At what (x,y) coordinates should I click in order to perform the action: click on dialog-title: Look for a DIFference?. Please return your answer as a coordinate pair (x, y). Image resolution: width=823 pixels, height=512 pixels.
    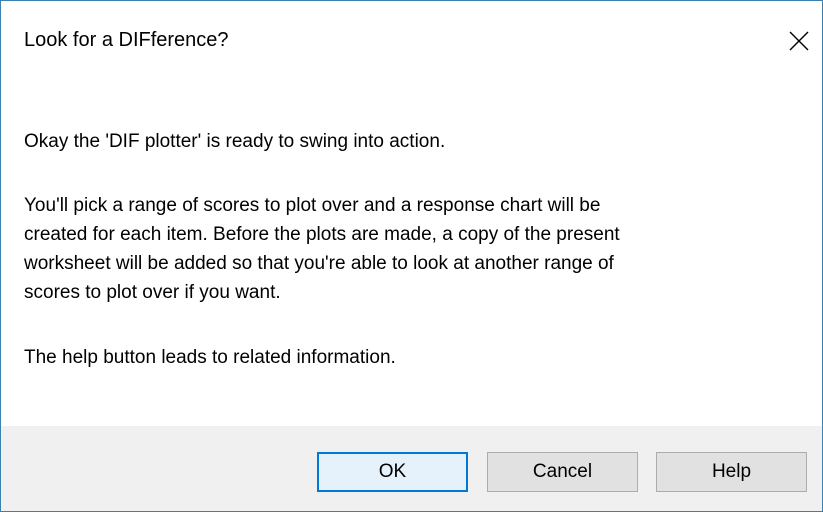
    Looking at the image, I should click on (126, 40).